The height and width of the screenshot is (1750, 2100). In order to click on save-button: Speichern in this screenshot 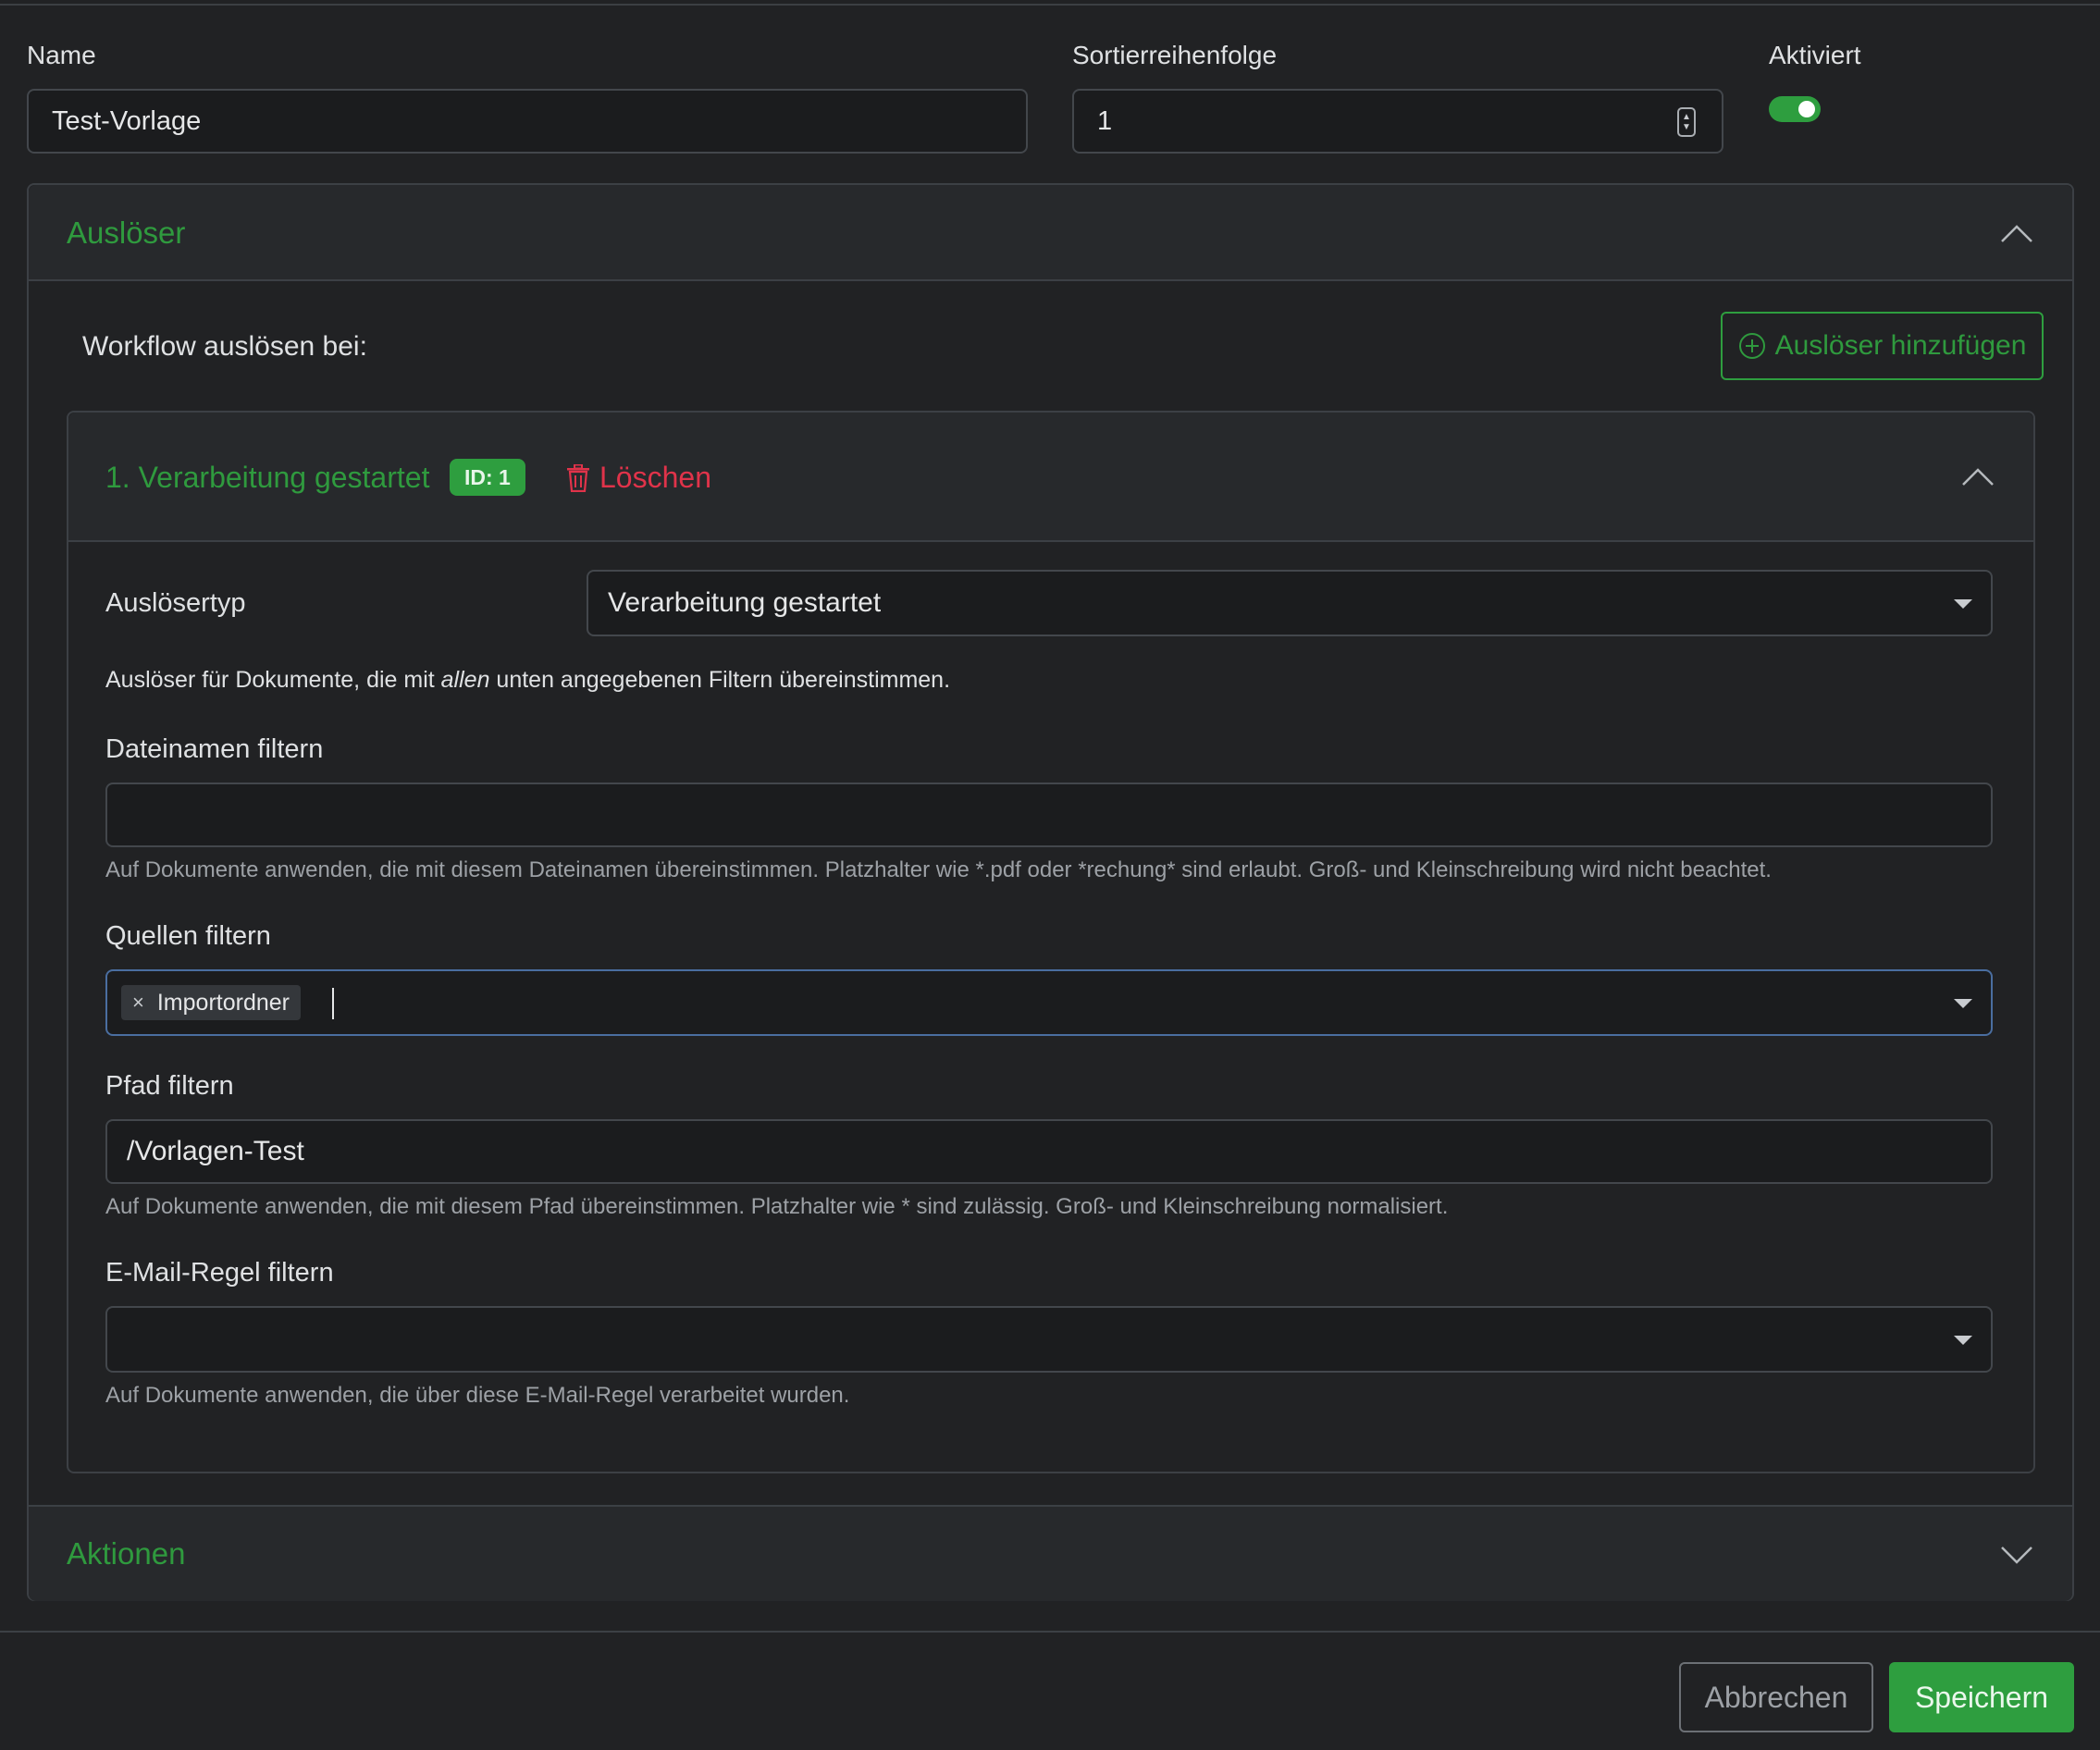, I will do `click(1981, 1697)`.